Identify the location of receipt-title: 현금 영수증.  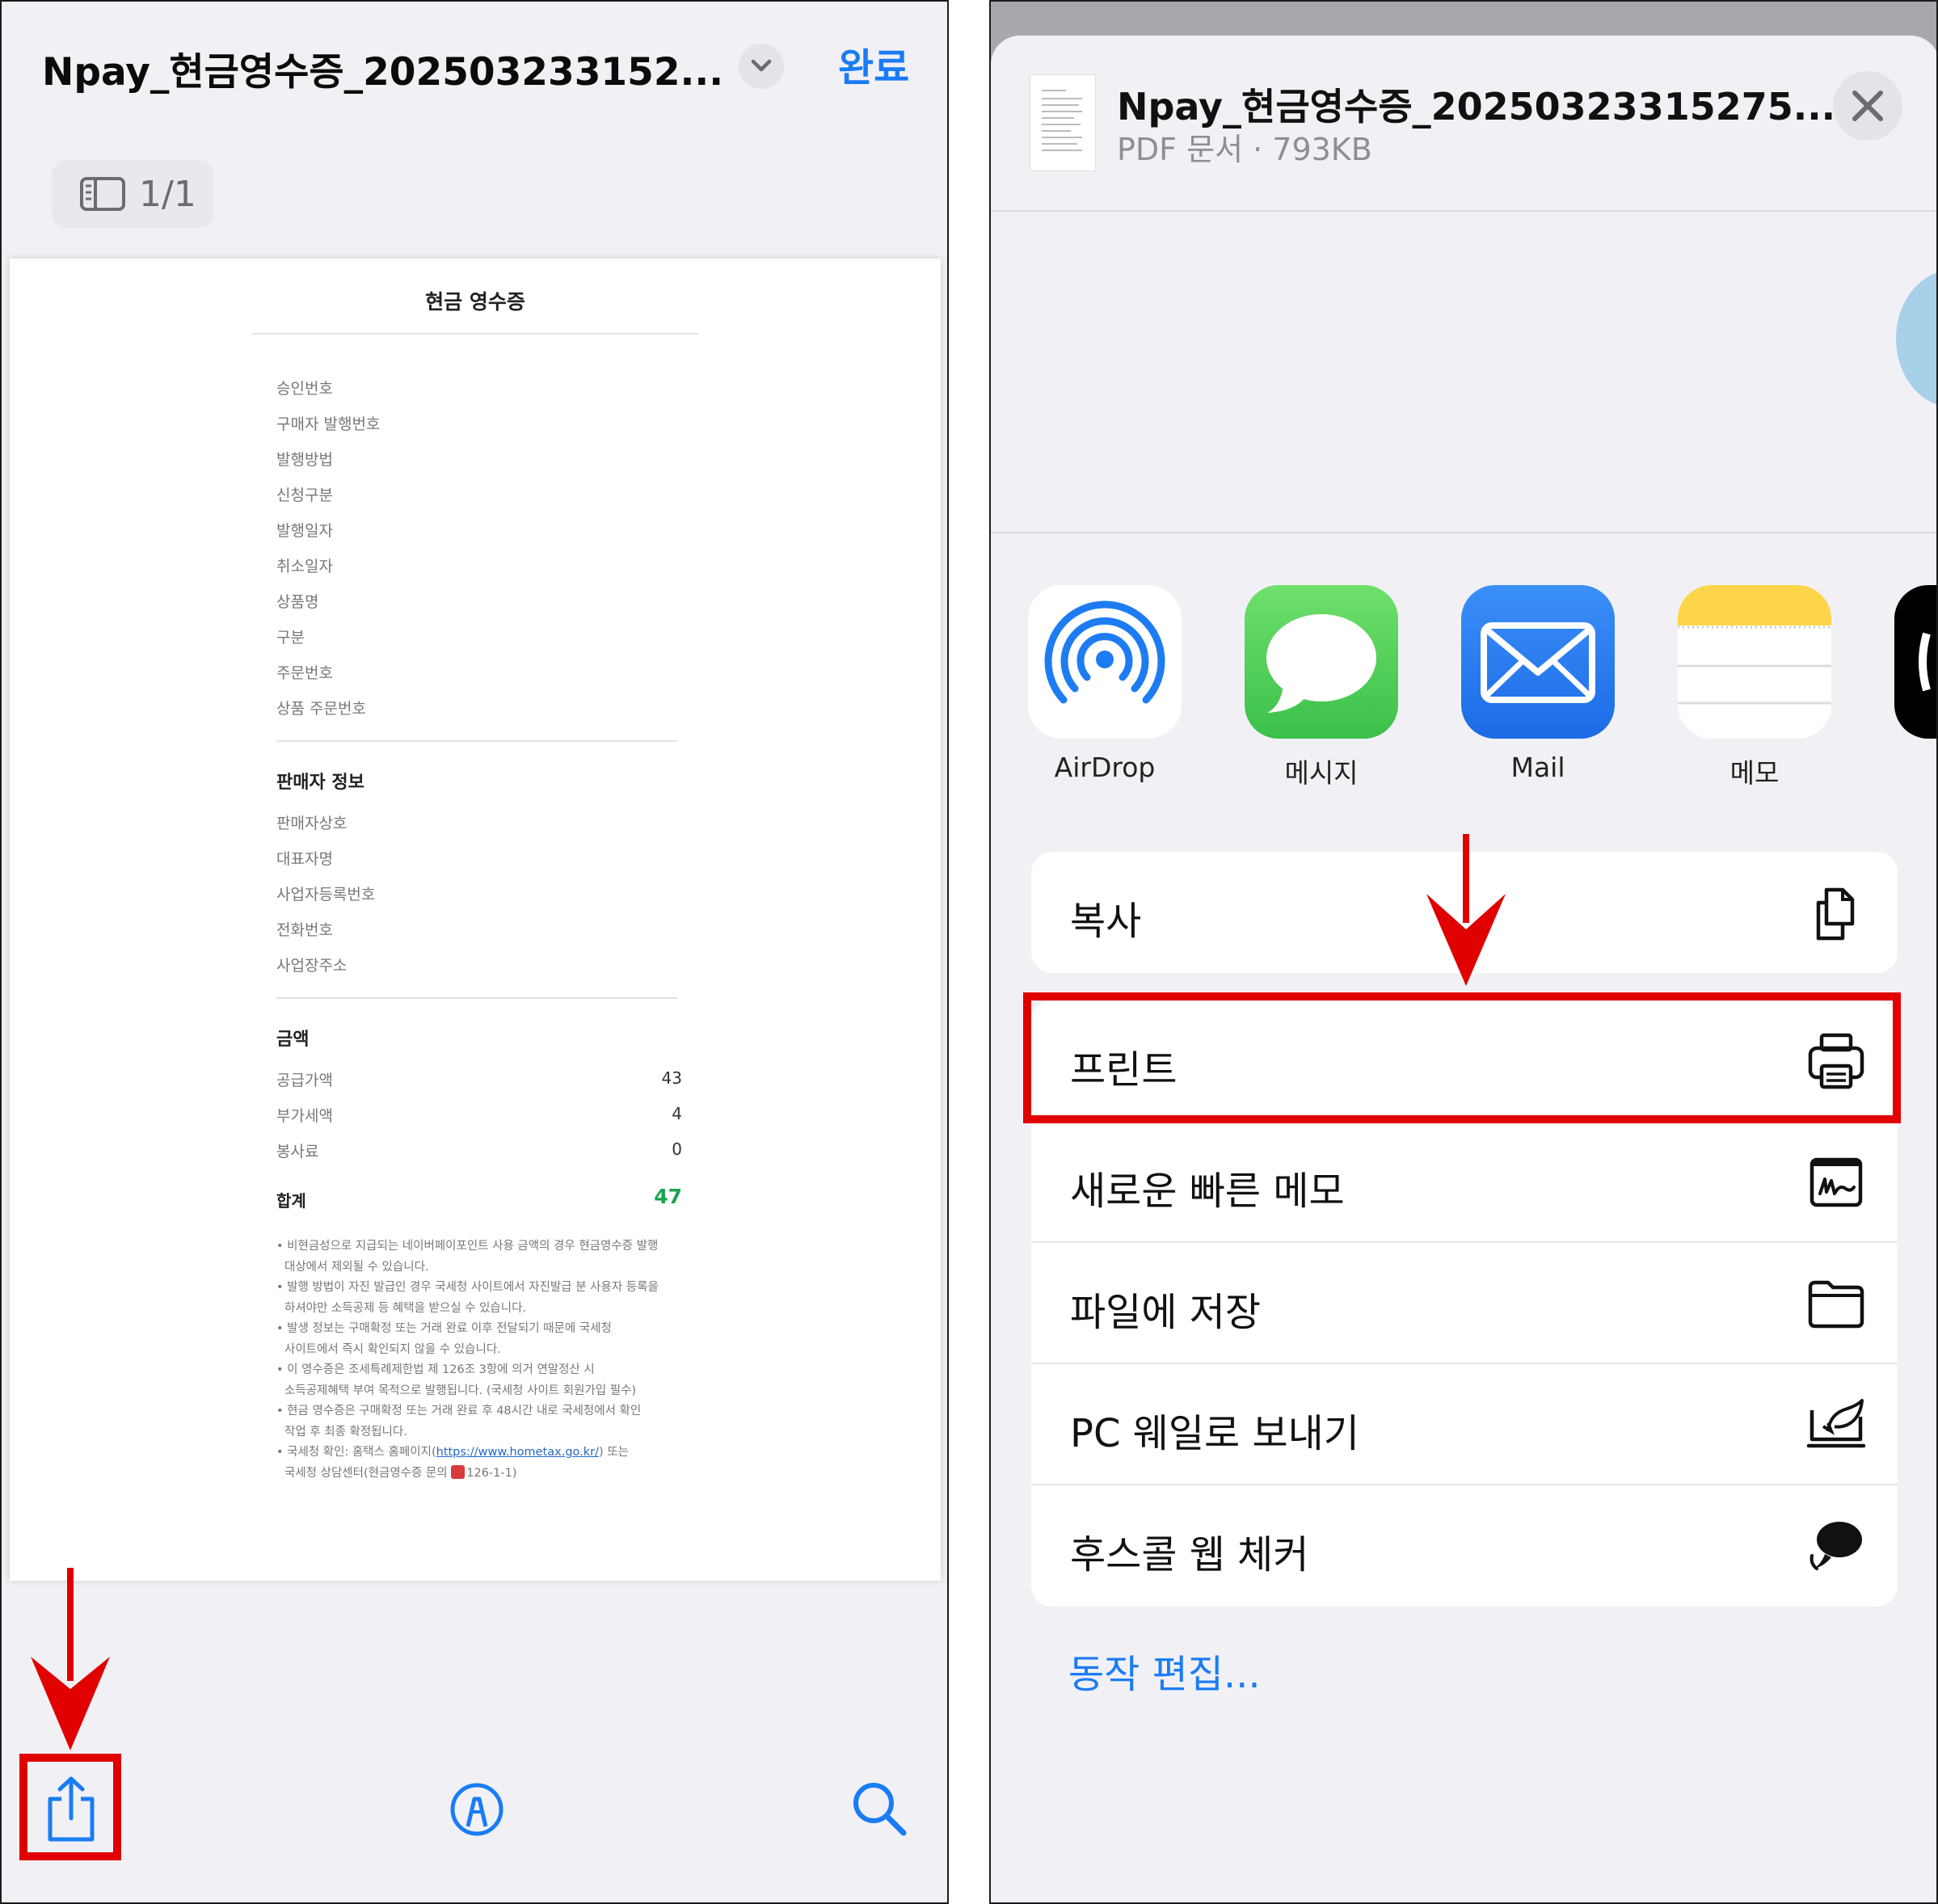
(475, 302).